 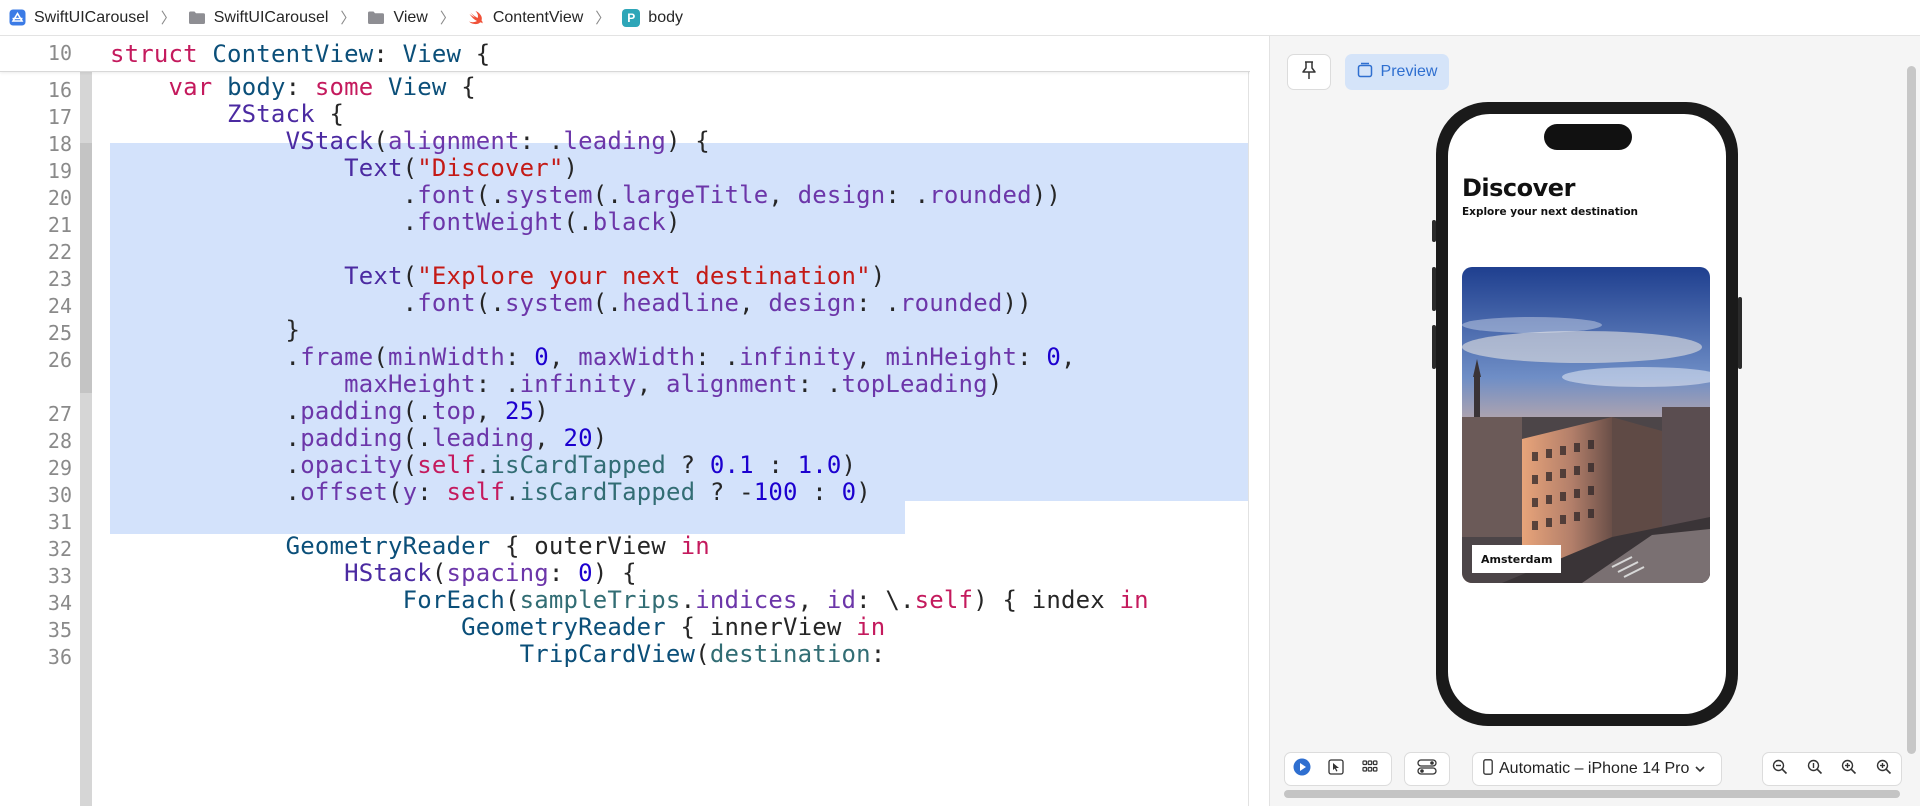 What do you see at coordinates (578, 438) in the screenshot?
I see `code-token: 20` at bounding box center [578, 438].